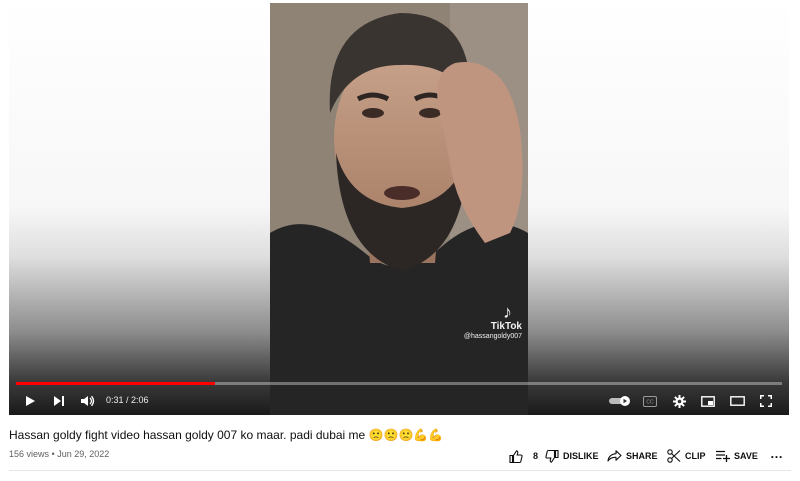 The image size is (800, 481). I want to click on save-button: SAVE, so click(737, 456).